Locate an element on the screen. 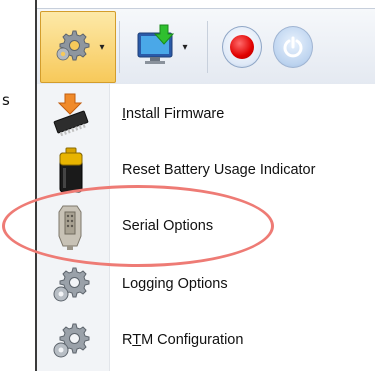 The image size is (375, 371). menu-item-install-firmware: Install Firmware is located at coordinates (206, 114).